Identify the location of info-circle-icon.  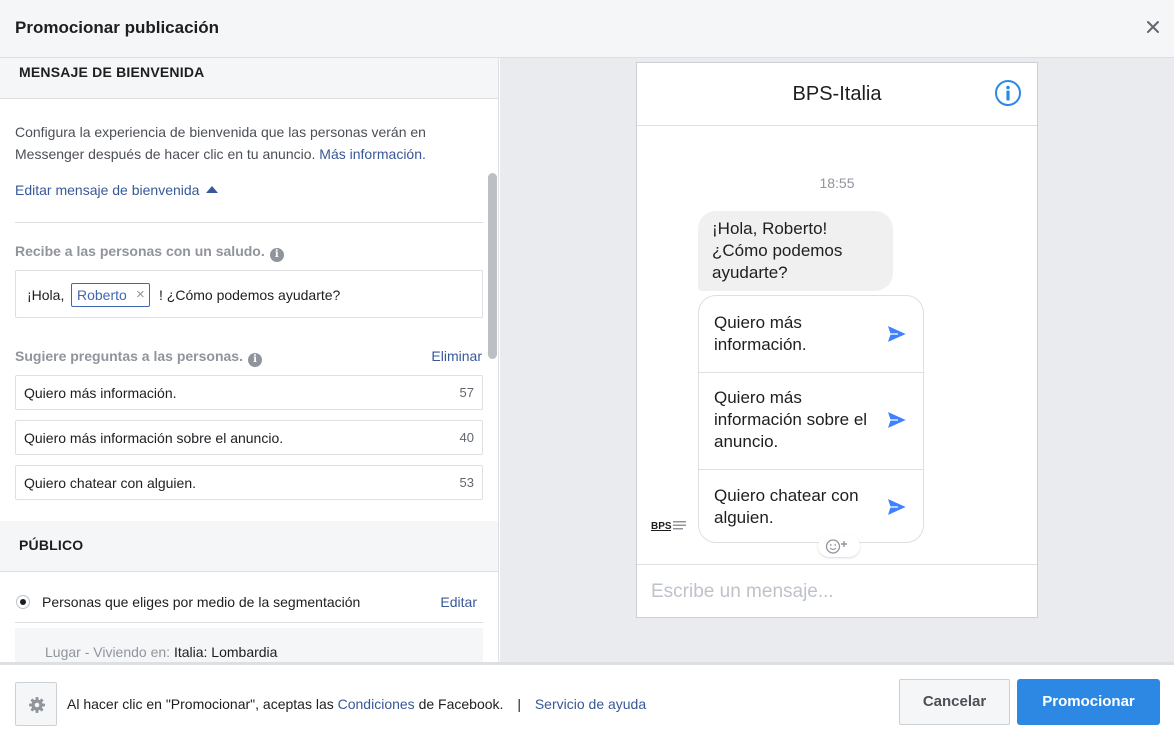
(1008, 93).